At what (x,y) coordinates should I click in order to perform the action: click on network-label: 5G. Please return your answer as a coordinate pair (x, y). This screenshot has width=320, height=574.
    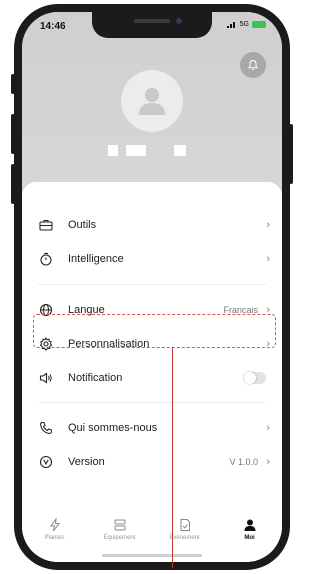
    Looking at the image, I should click on (244, 24).